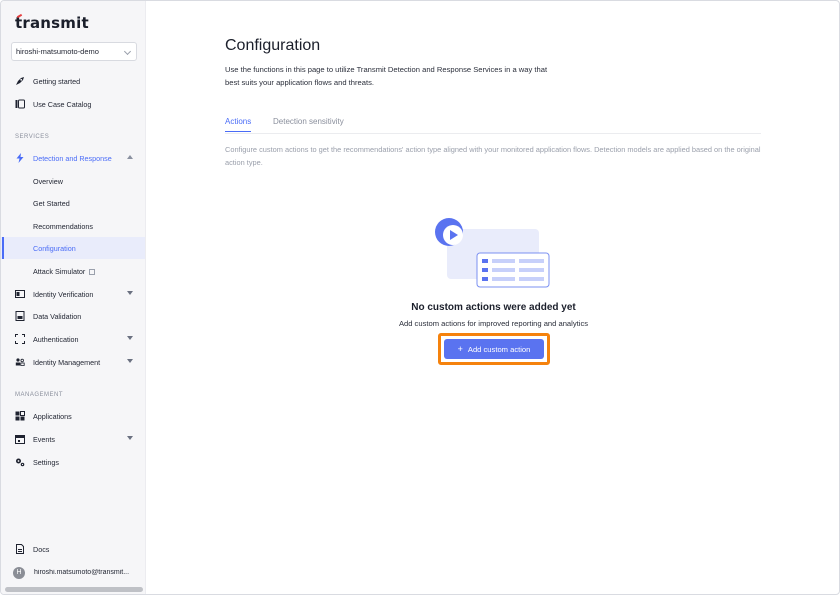  I want to click on sidebar-item-label: Identity Management, so click(67, 362).